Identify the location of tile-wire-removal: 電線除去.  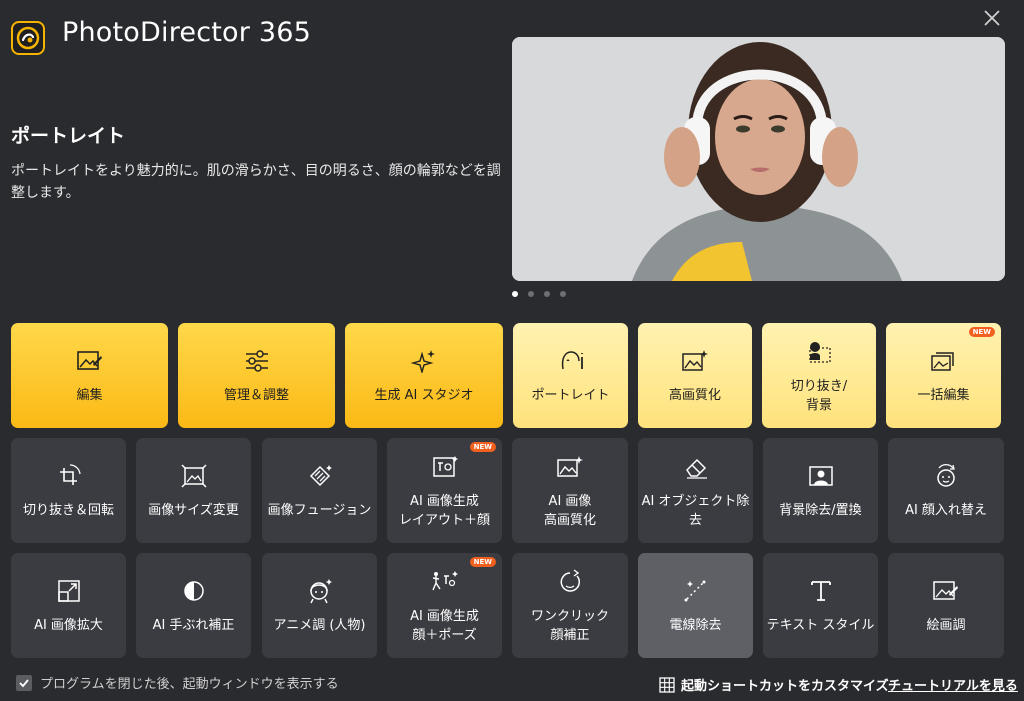
(695, 605).